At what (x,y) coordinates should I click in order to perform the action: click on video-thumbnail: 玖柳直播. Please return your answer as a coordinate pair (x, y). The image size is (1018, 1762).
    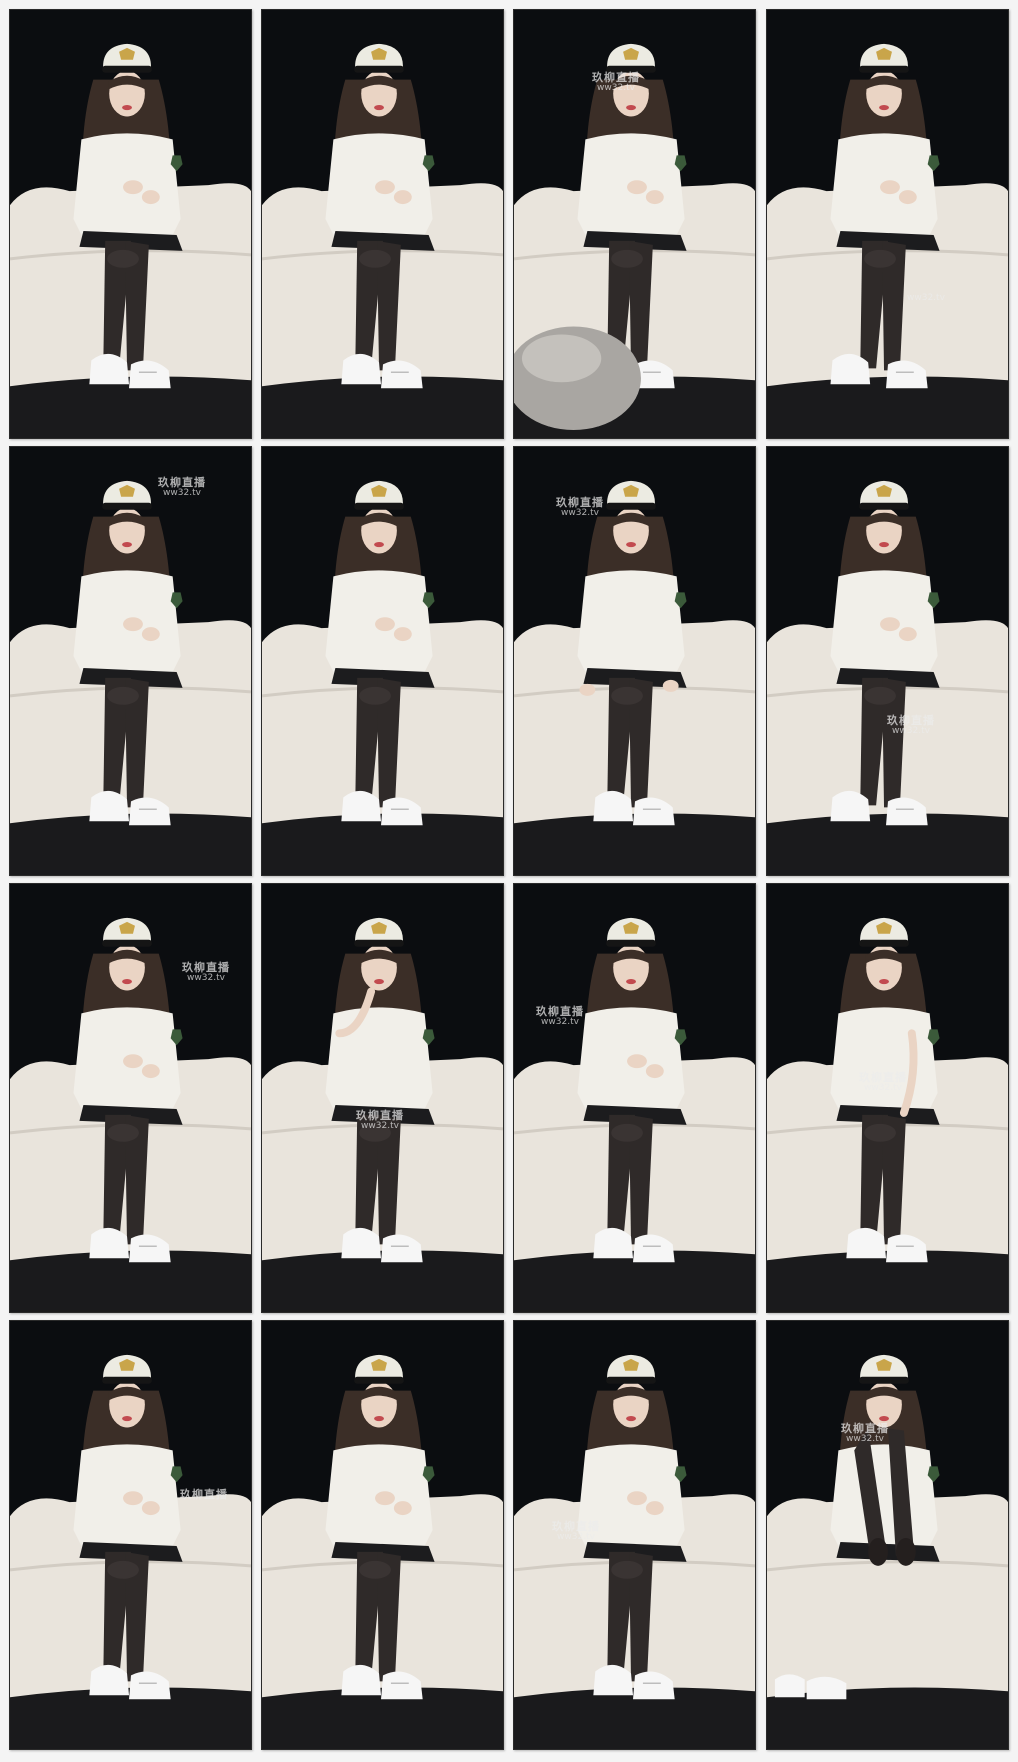
    Looking at the image, I should click on (130, 1535).